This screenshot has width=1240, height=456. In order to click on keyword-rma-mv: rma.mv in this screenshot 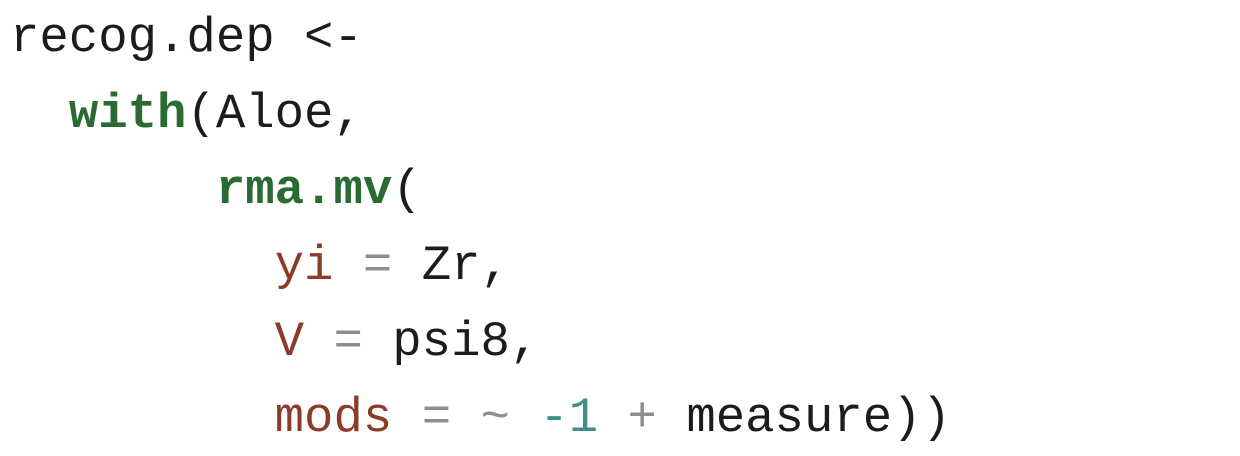, I will do `click(304, 190)`.